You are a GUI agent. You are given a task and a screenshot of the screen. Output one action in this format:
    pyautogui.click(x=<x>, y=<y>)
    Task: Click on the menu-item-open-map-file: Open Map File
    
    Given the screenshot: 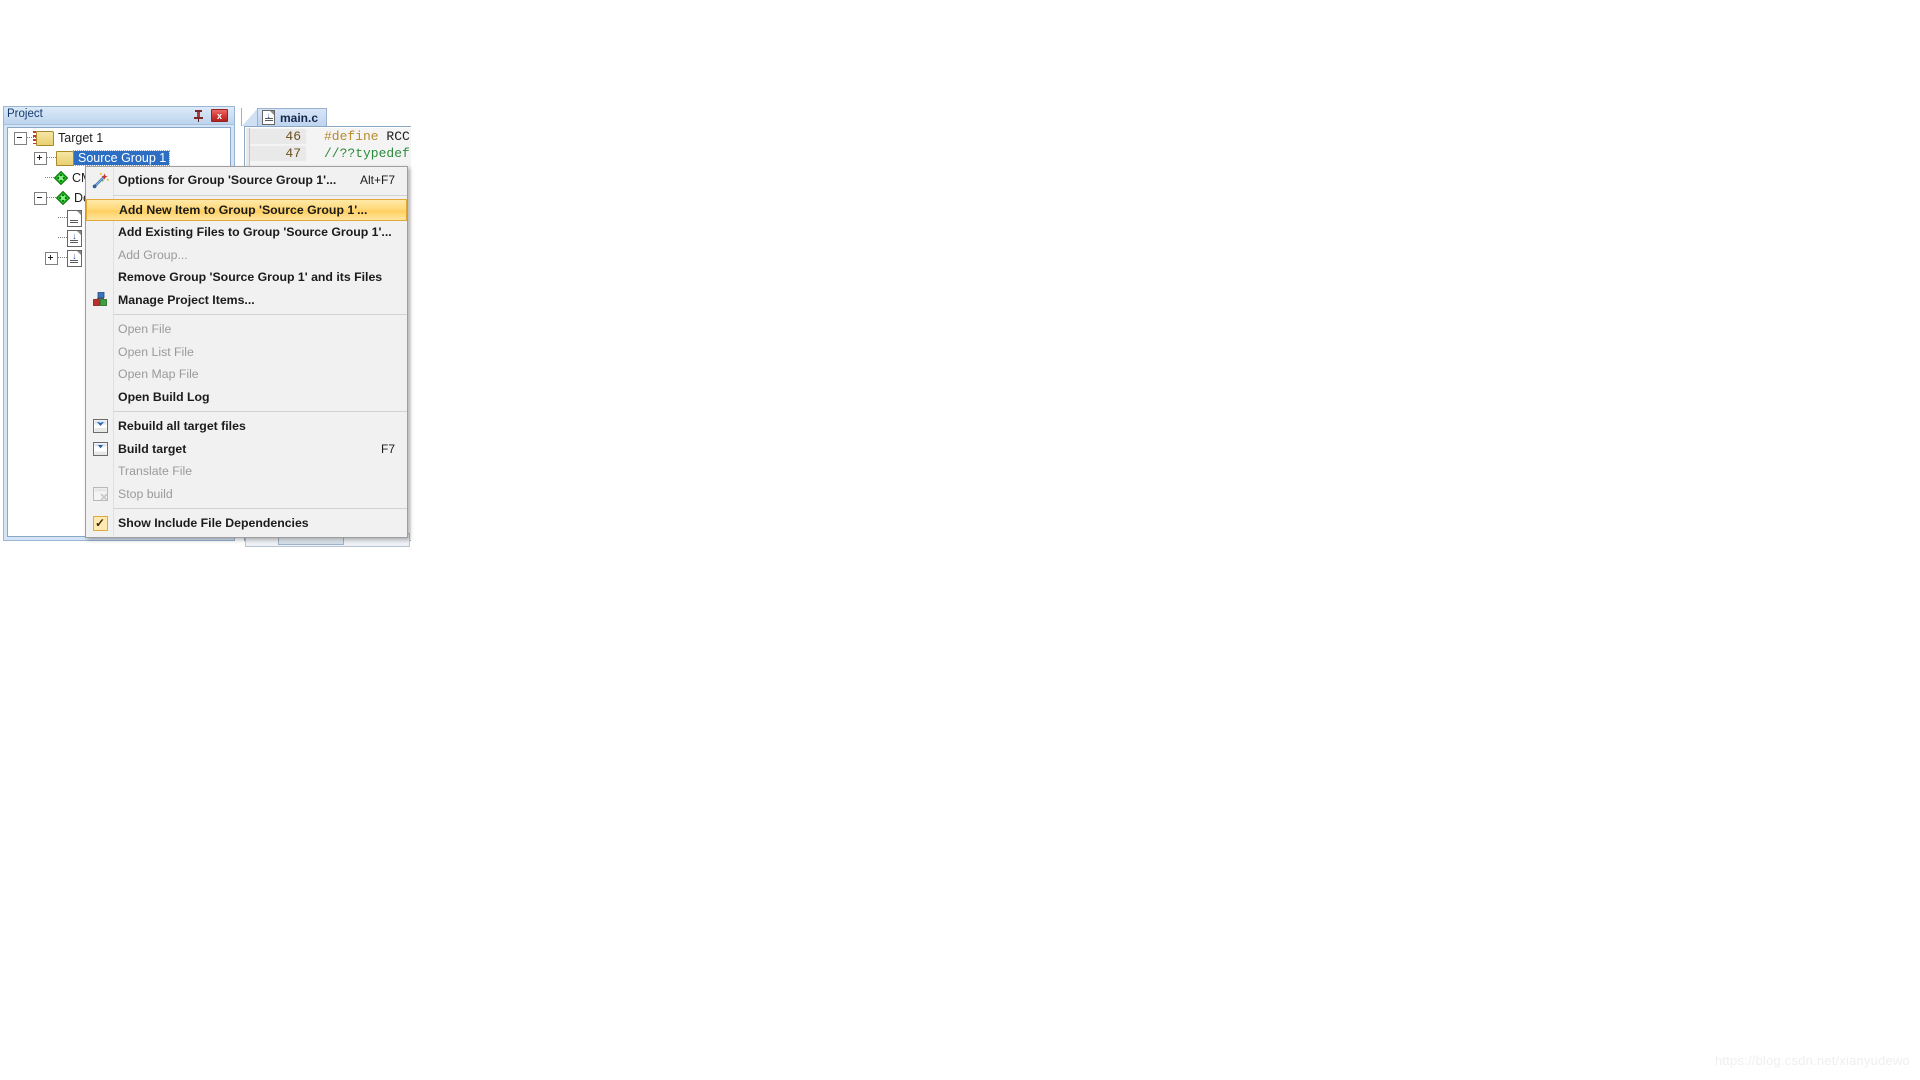 What is the action you would take?
    pyautogui.click(x=246, y=374)
    